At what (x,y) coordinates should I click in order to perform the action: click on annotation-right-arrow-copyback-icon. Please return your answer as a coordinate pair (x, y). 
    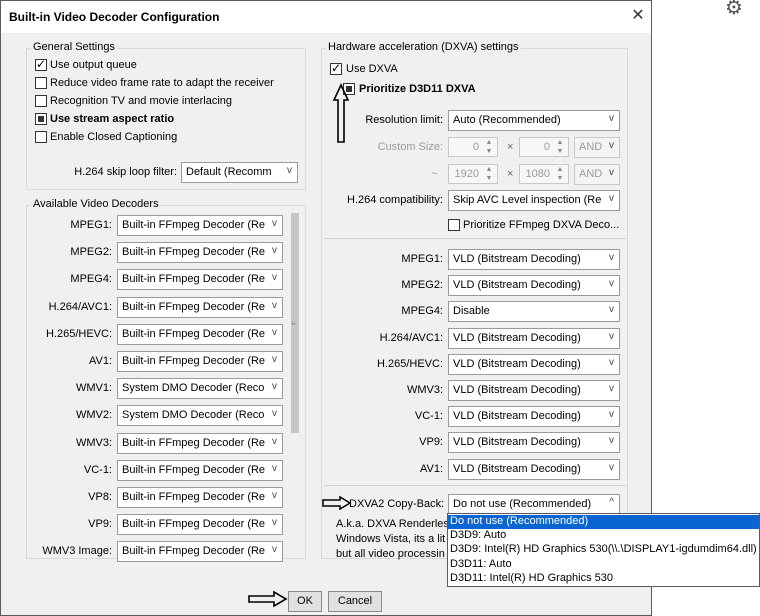
    Looking at the image, I should click on (337, 503).